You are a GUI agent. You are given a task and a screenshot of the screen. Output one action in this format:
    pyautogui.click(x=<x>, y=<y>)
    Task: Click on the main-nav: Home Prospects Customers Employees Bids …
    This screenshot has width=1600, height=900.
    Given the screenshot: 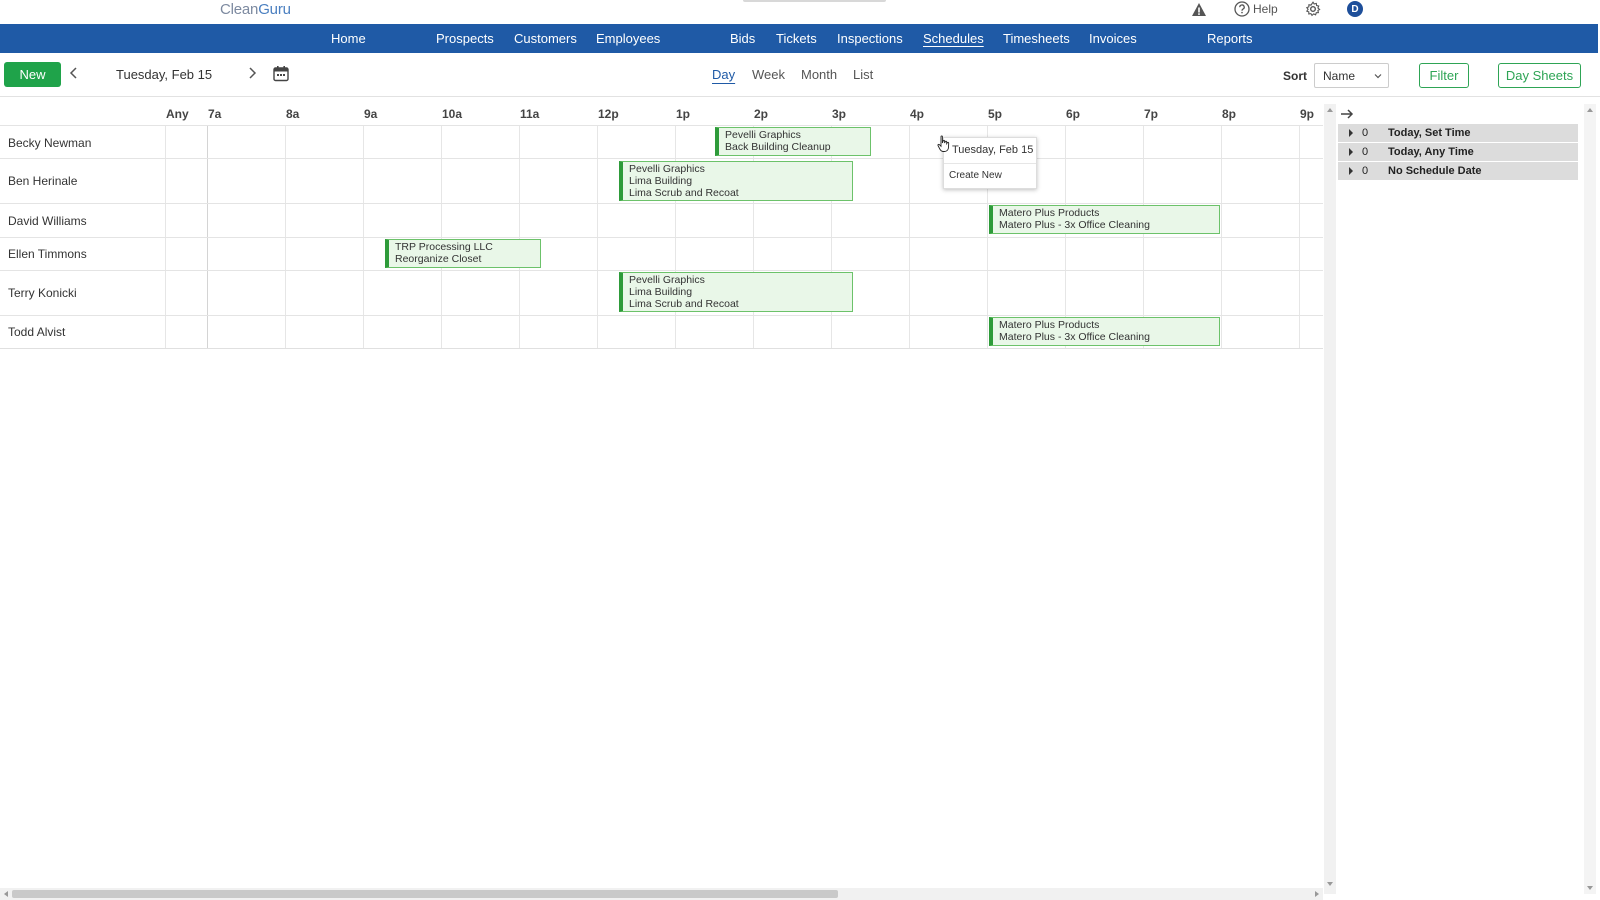 What is the action you would take?
    pyautogui.click(x=799, y=38)
    